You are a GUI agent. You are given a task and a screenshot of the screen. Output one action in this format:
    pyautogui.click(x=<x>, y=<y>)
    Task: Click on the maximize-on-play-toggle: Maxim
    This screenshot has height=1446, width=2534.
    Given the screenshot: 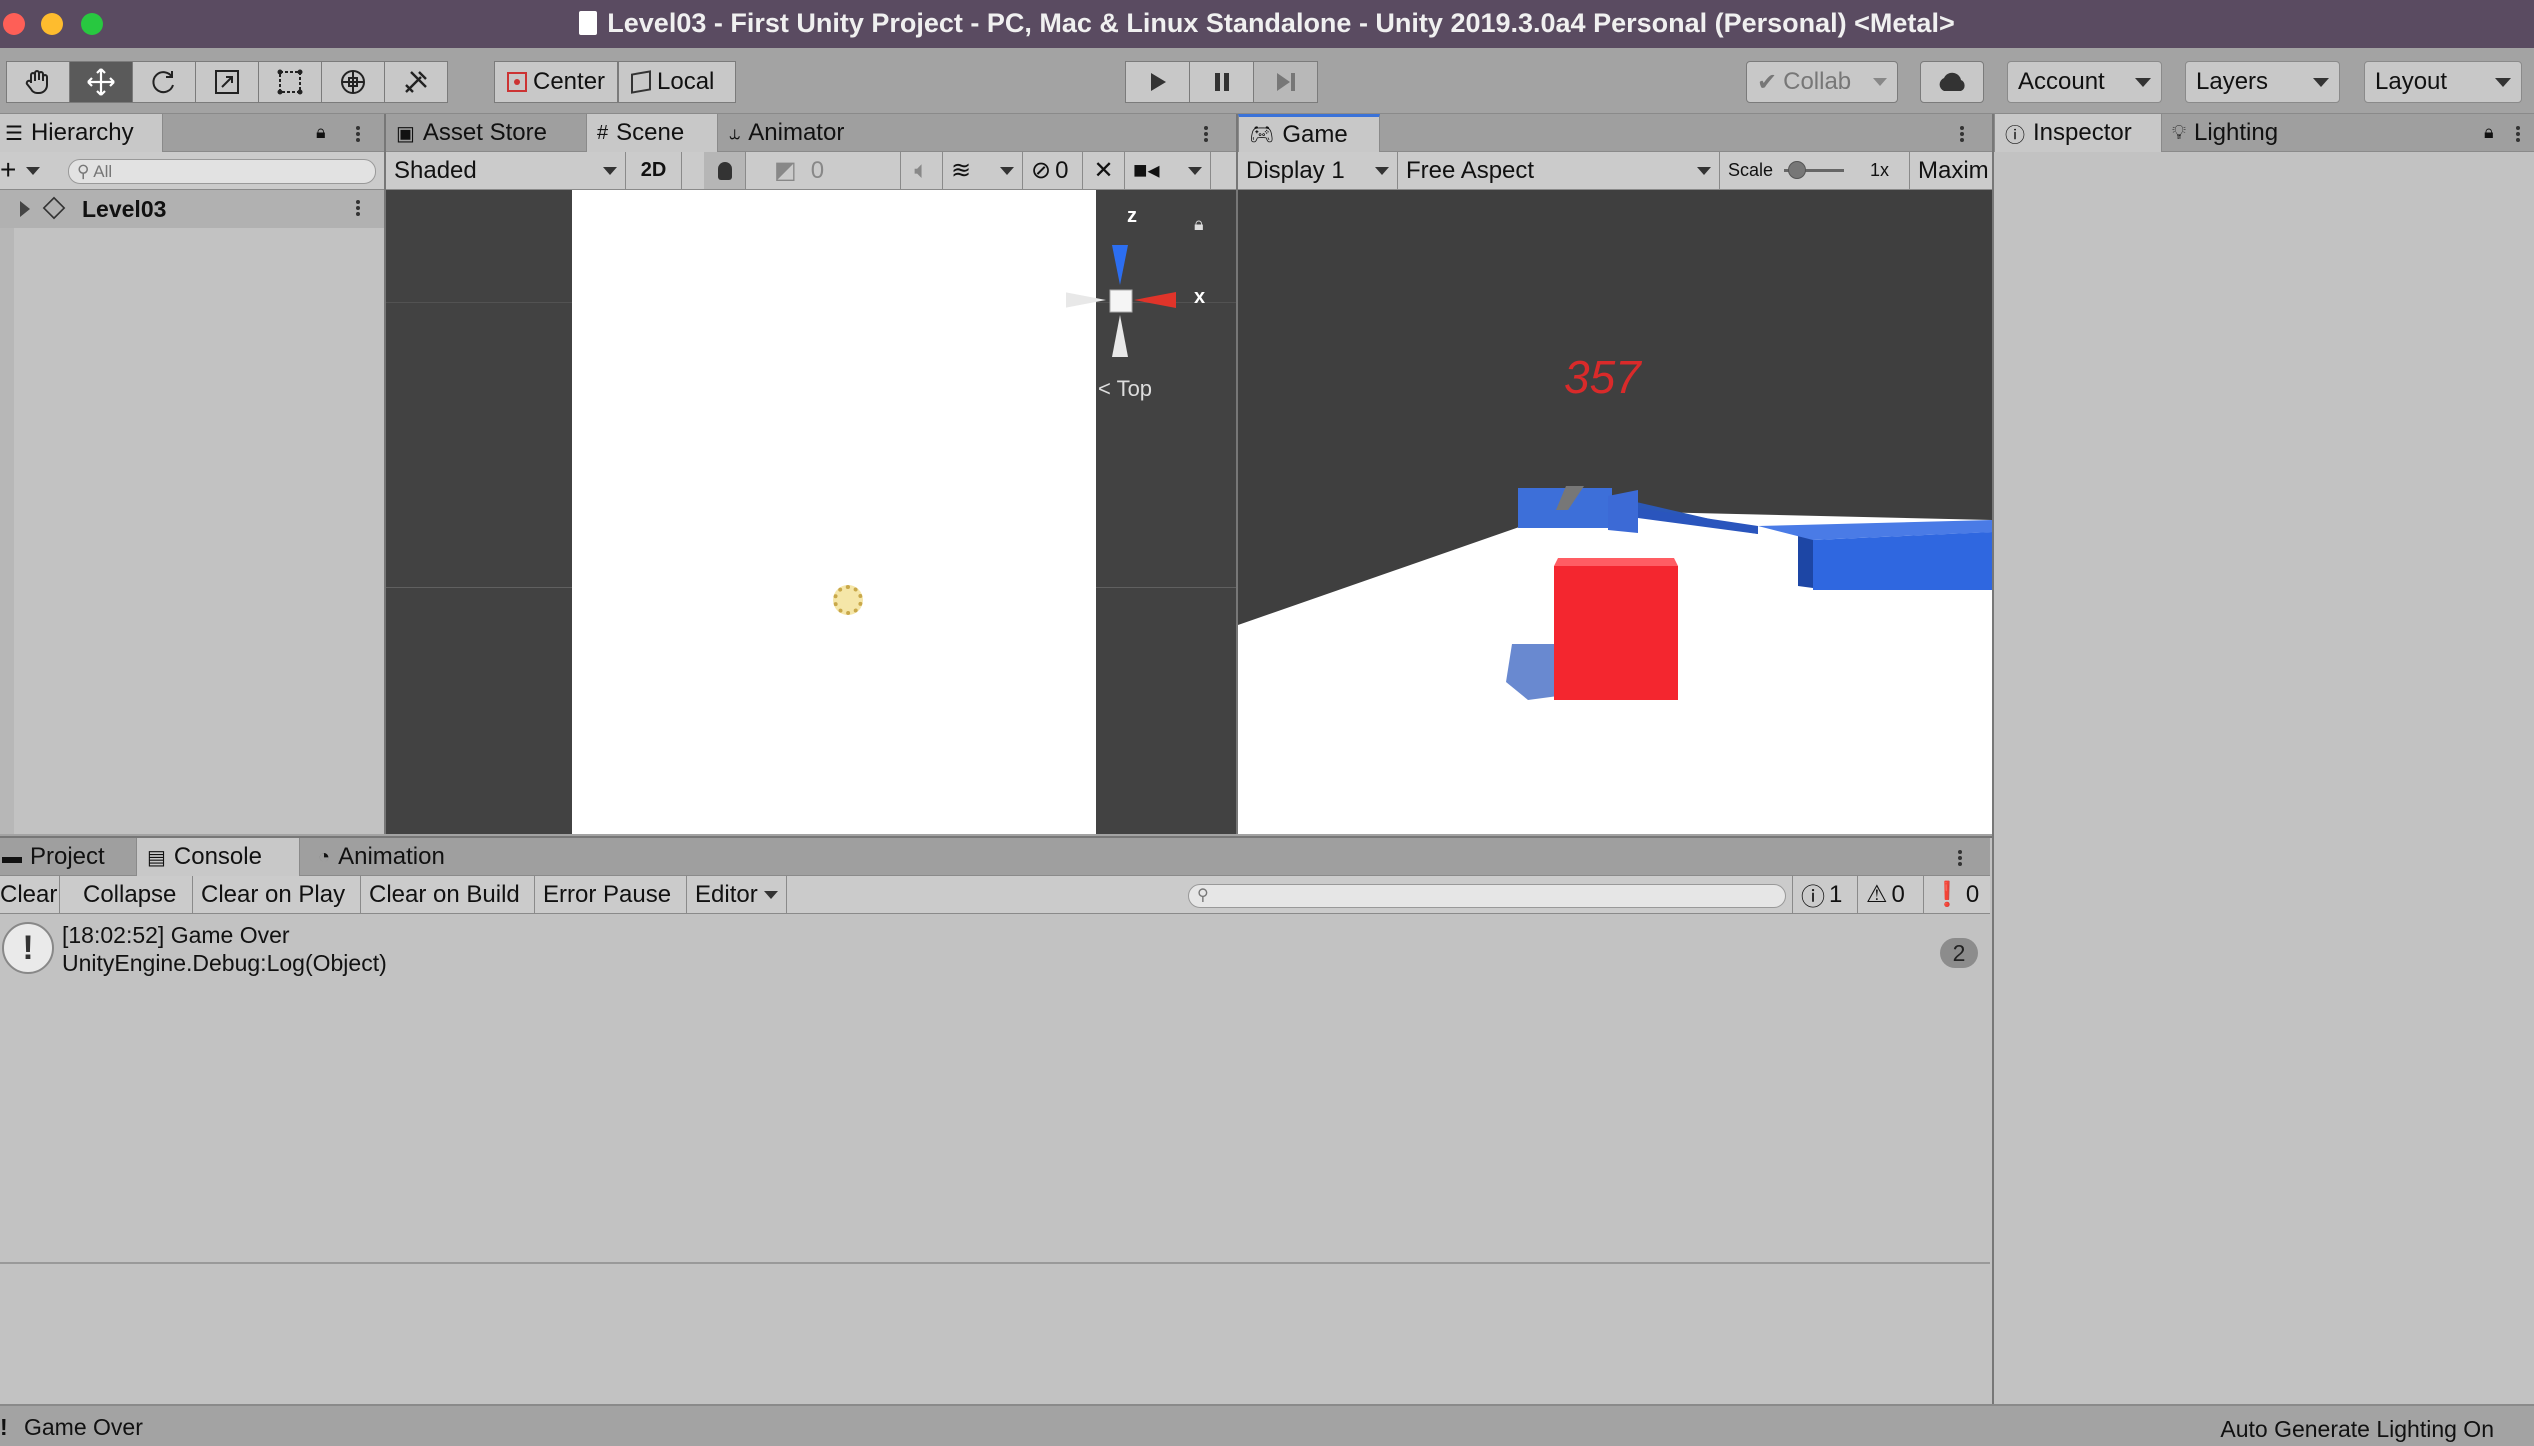 What is the action you would take?
    pyautogui.click(x=1951, y=170)
    